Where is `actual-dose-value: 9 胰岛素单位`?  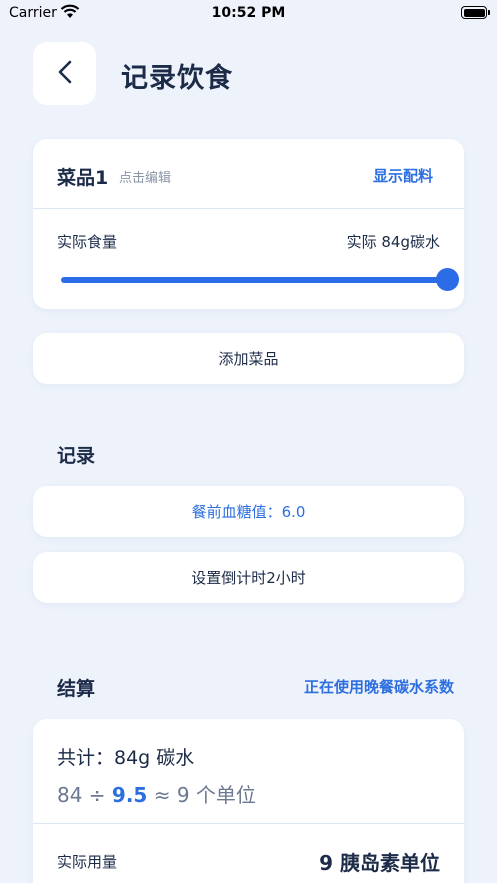
actual-dose-value: 9 胰岛素单位 is located at coordinates (379, 861).